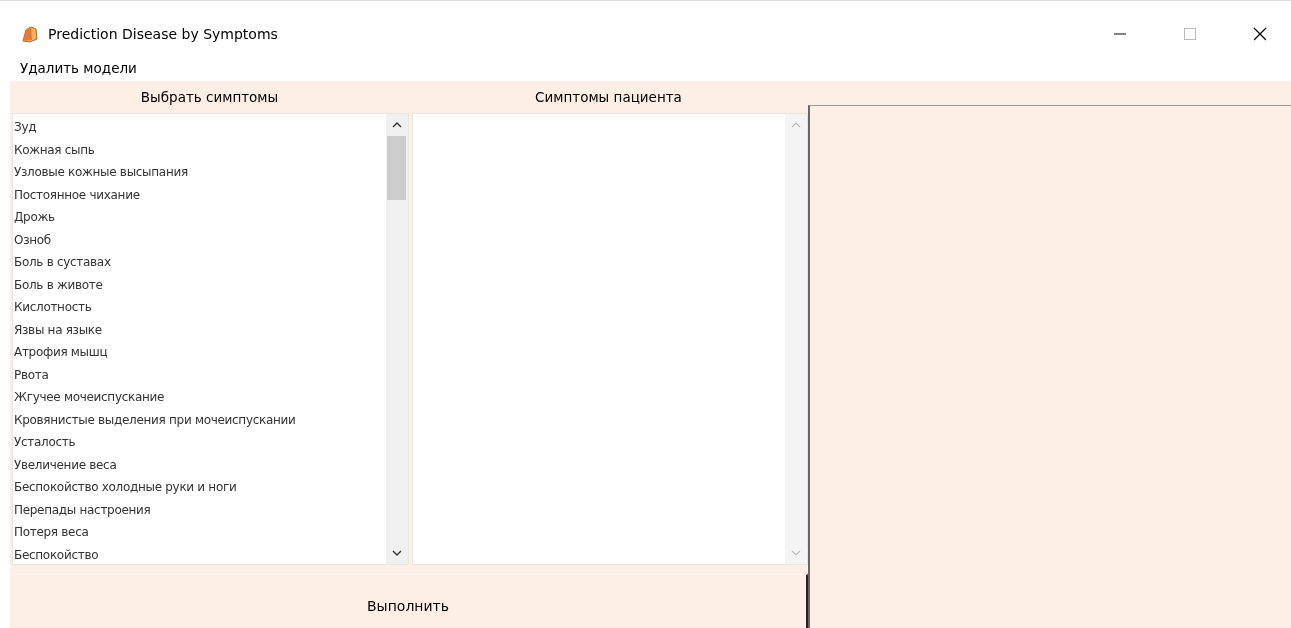  I want to click on list-item: Рвота, so click(199, 374).